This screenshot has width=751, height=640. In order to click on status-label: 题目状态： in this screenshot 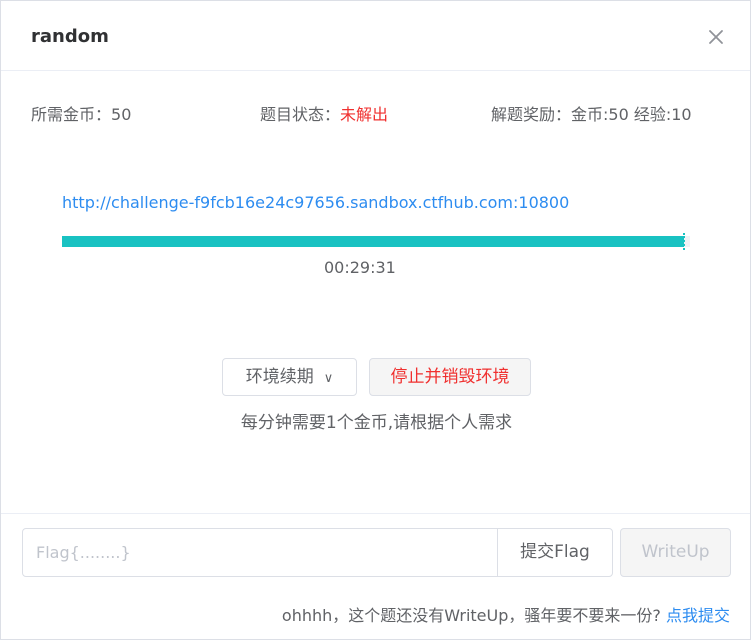, I will do `click(300, 114)`.